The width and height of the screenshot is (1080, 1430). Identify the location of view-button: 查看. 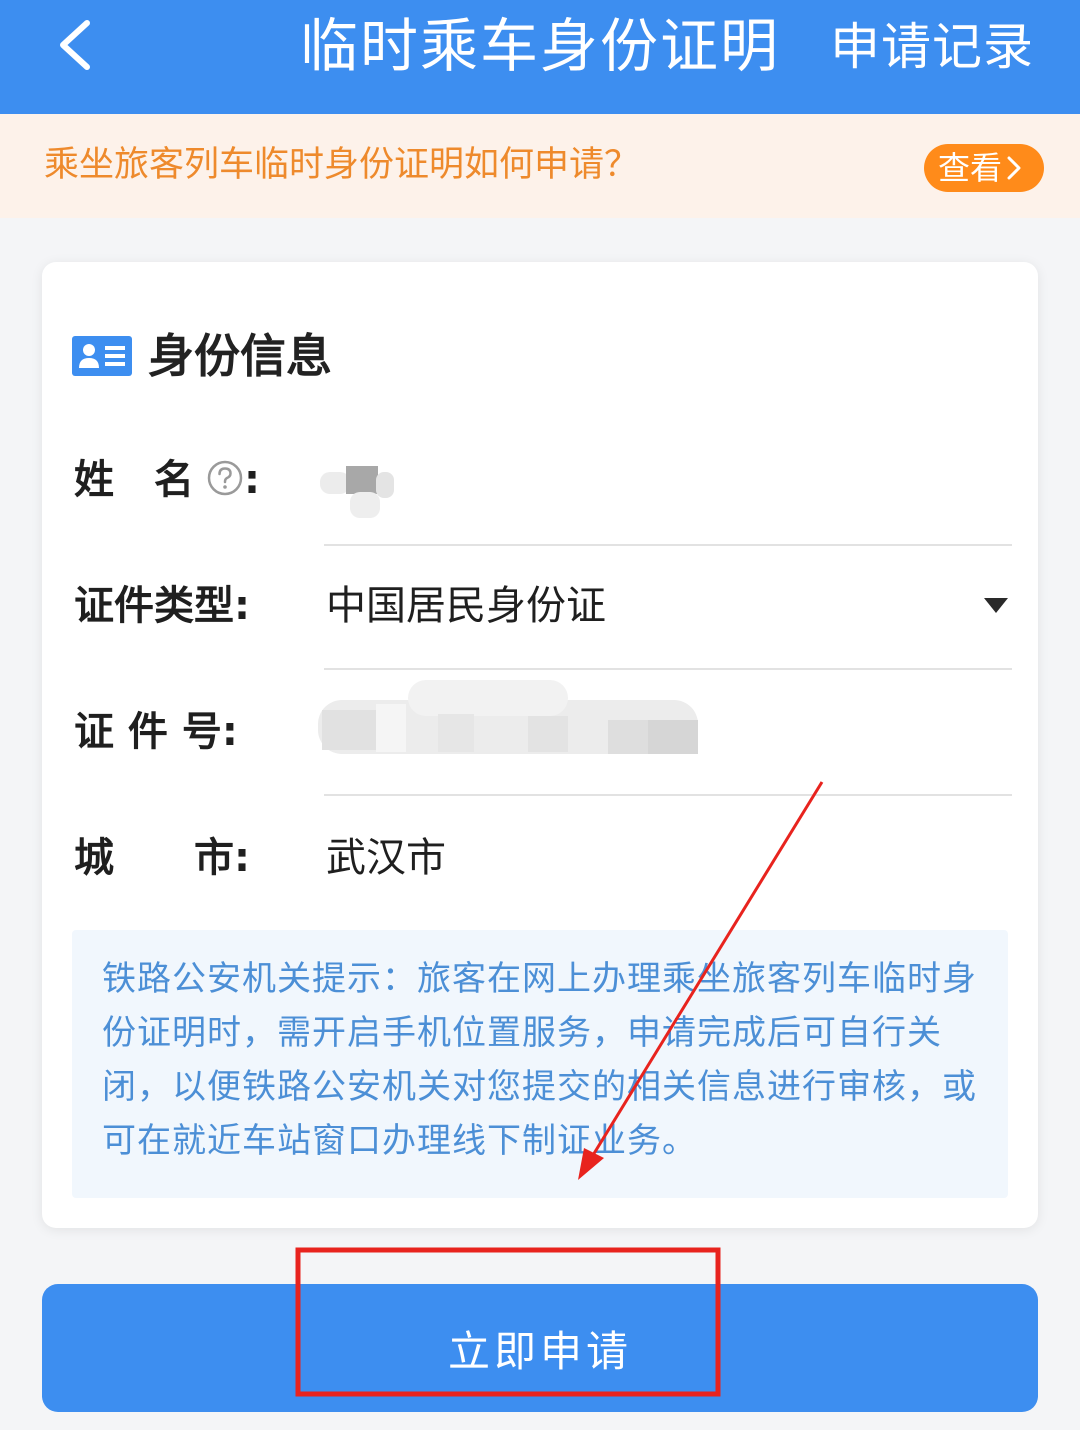
(984, 168).